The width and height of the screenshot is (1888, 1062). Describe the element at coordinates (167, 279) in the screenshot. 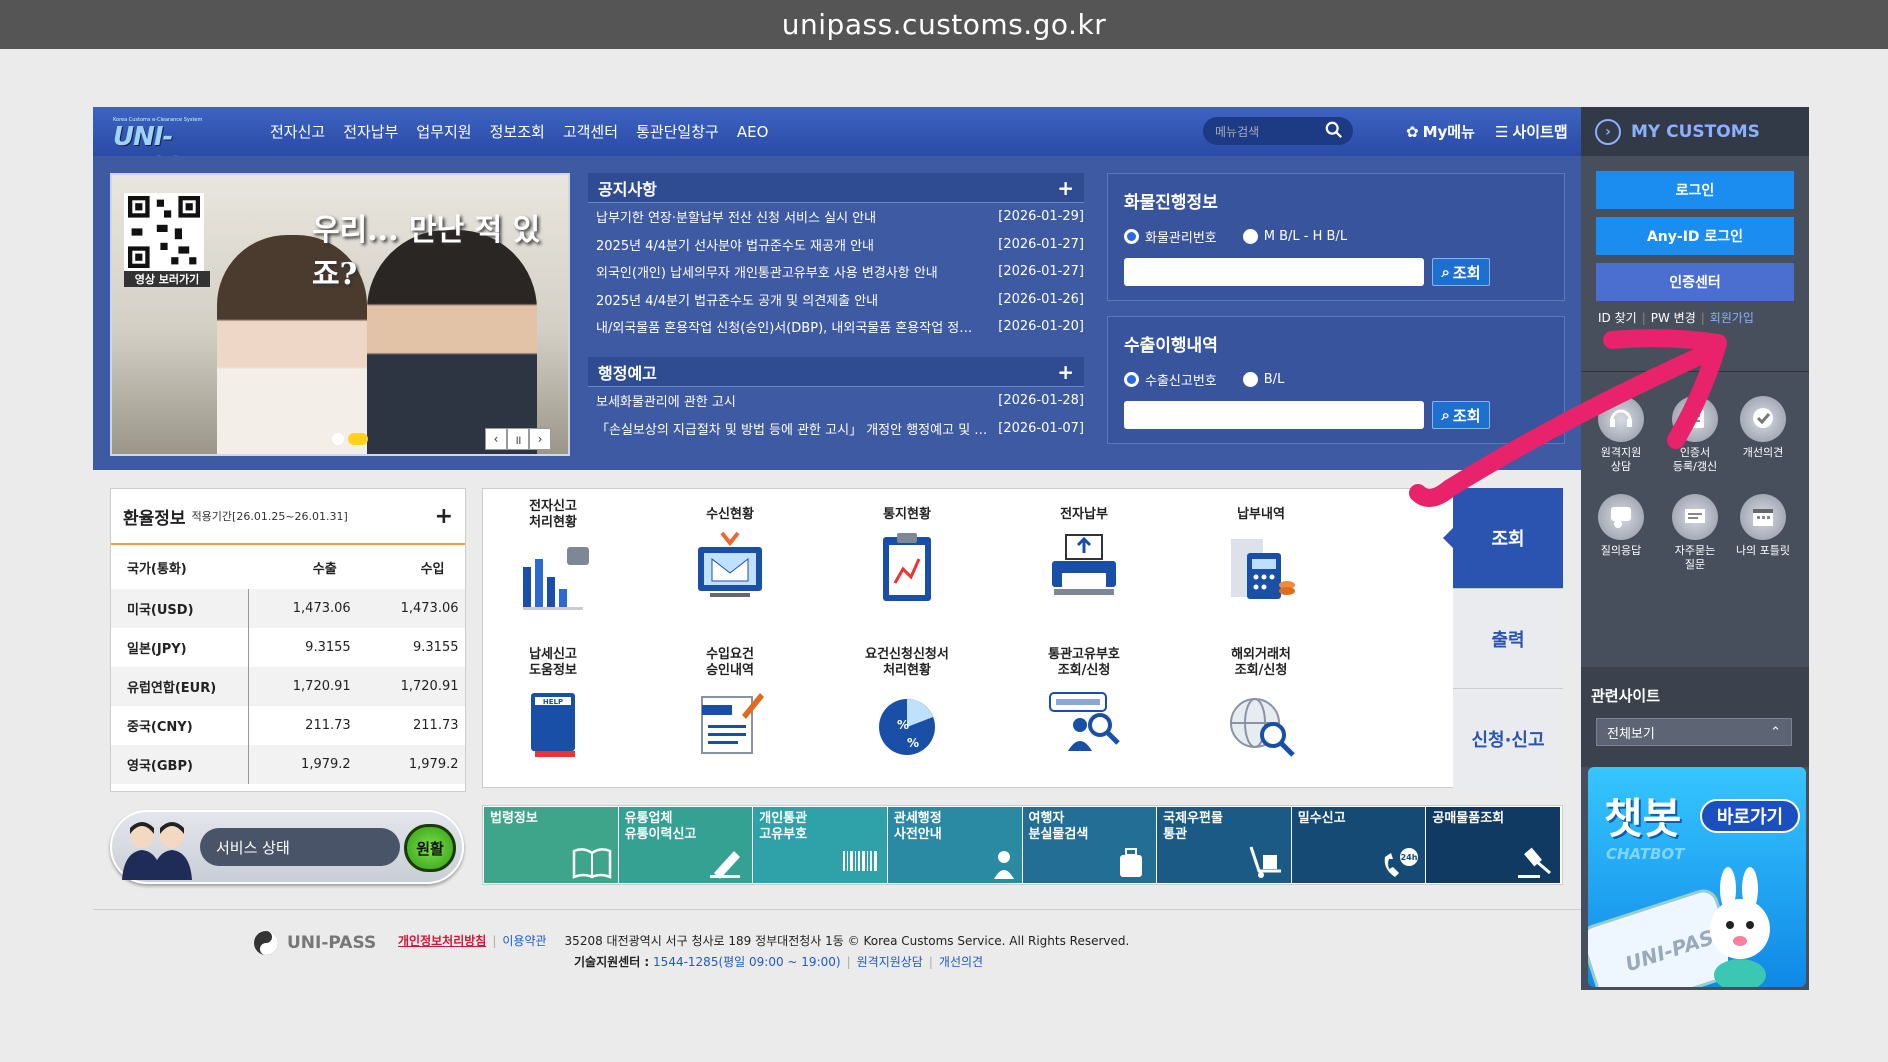

I see `qr-label: 영상 보러가기` at that location.